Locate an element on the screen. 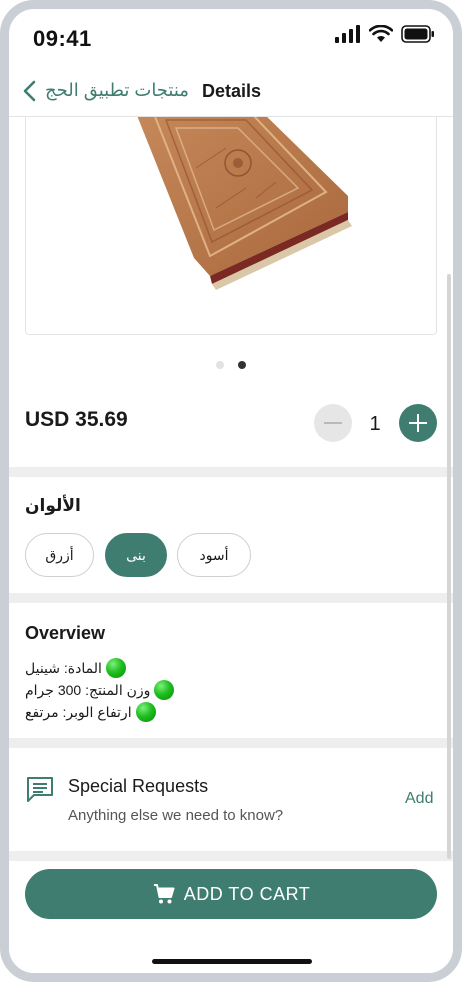 The image size is (462, 982). special-requests-title: Special Requests is located at coordinates (138, 786).